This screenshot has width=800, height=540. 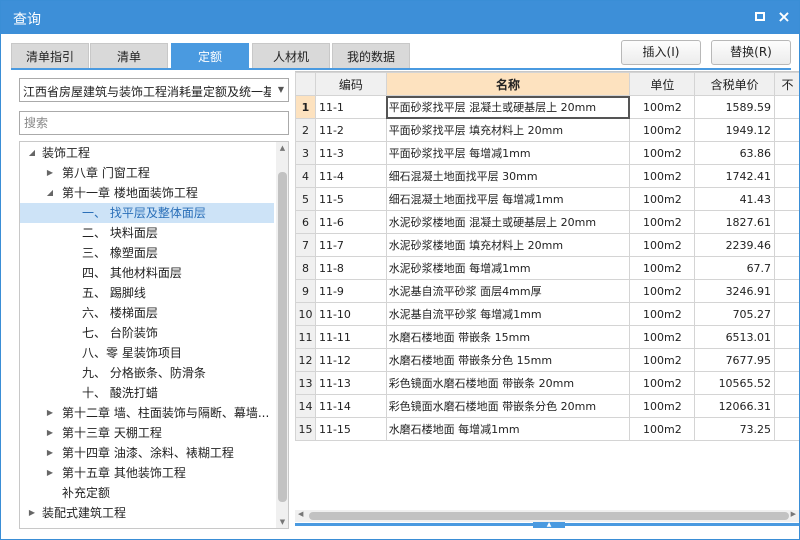 I want to click on tree-item-section-2: 二、 块料面层, so click(x=147, y=233).